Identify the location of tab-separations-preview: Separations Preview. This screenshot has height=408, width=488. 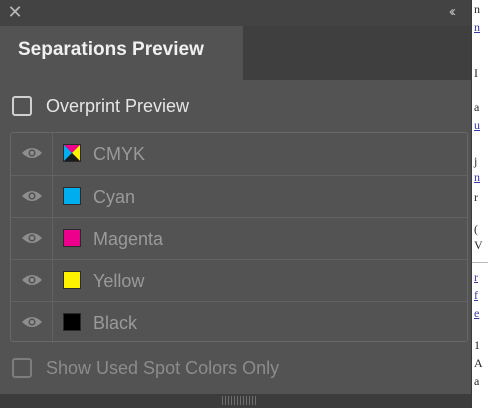
(121, 53).